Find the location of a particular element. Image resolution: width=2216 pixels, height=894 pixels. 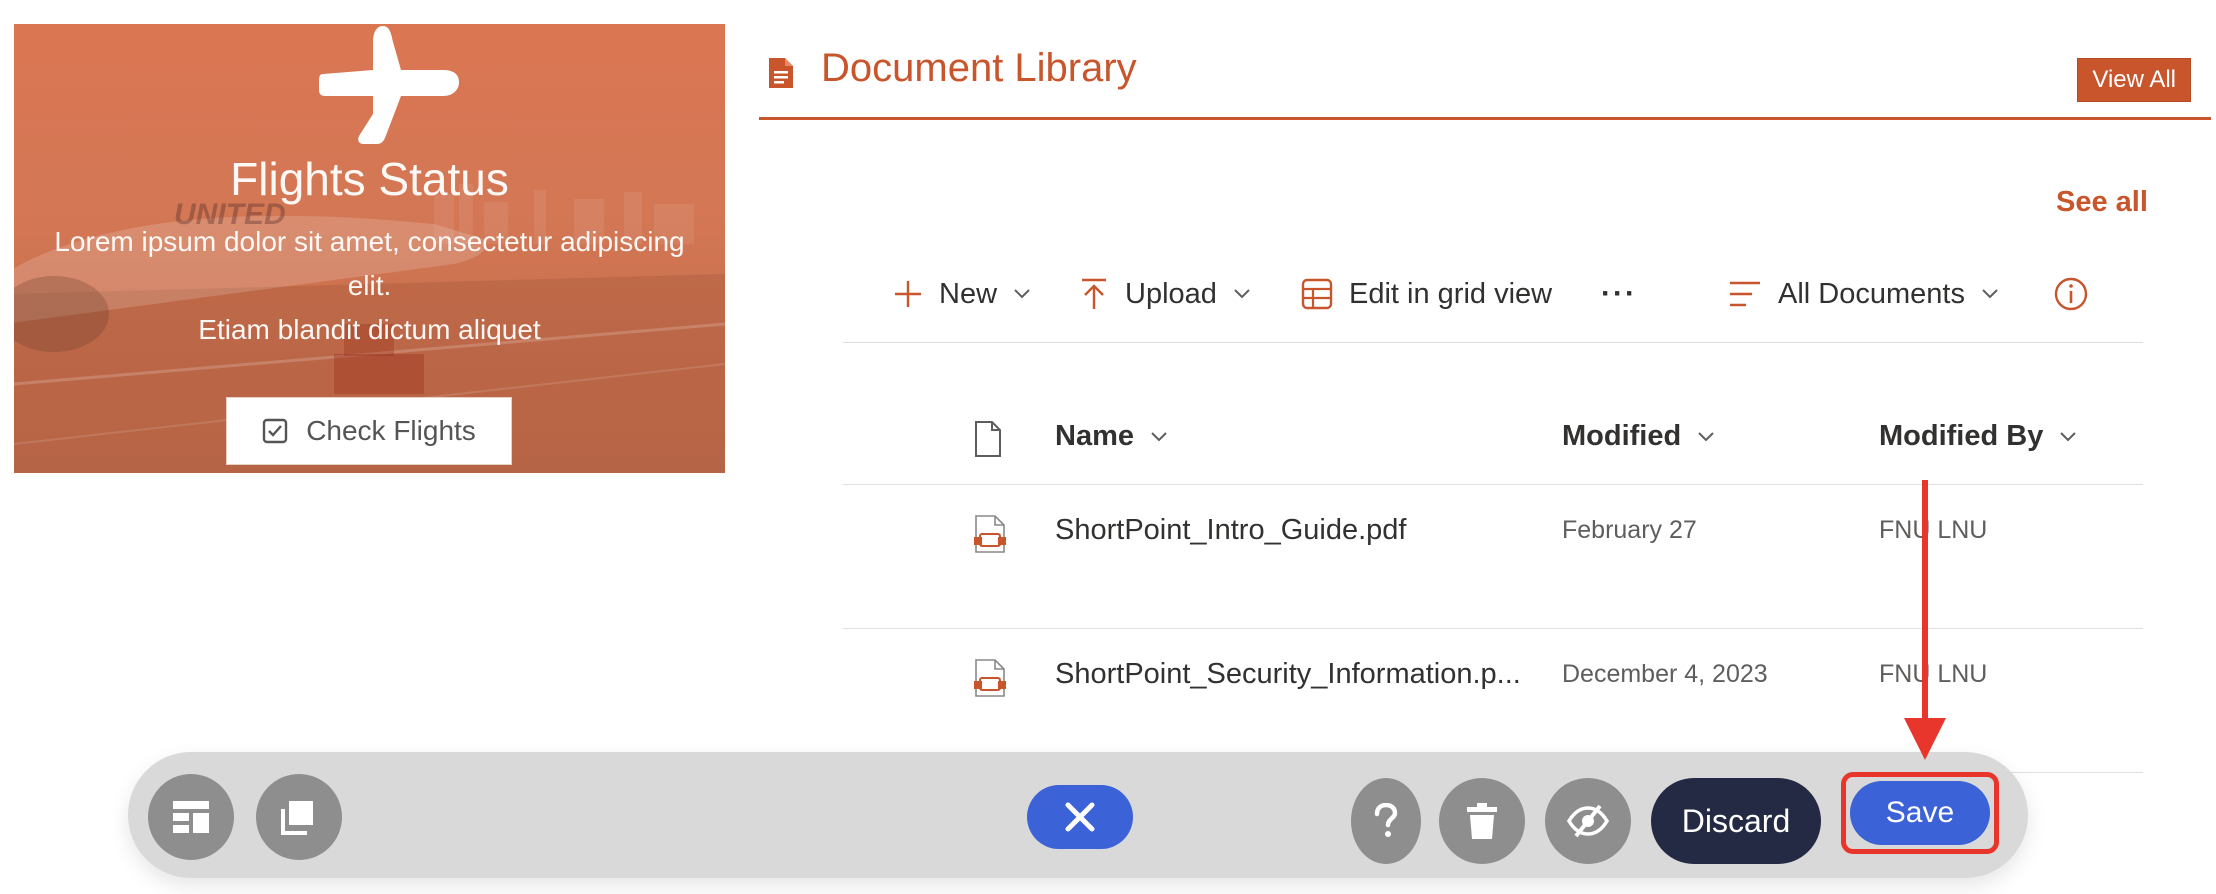

save-button: Save is located at coordinates (1920, 813).